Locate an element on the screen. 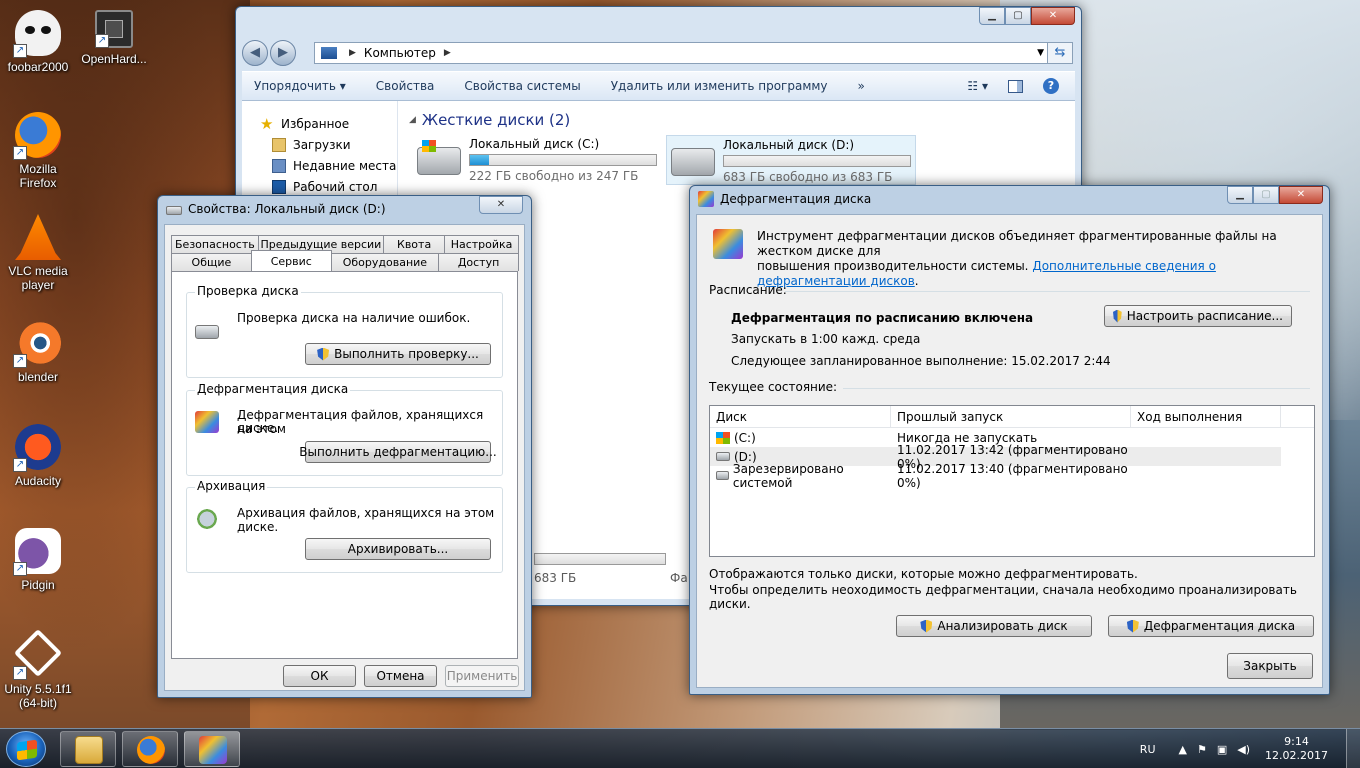  defrag-caption-buttons: ▁ ▢ ✕ is located at coordinates (1275, 195).